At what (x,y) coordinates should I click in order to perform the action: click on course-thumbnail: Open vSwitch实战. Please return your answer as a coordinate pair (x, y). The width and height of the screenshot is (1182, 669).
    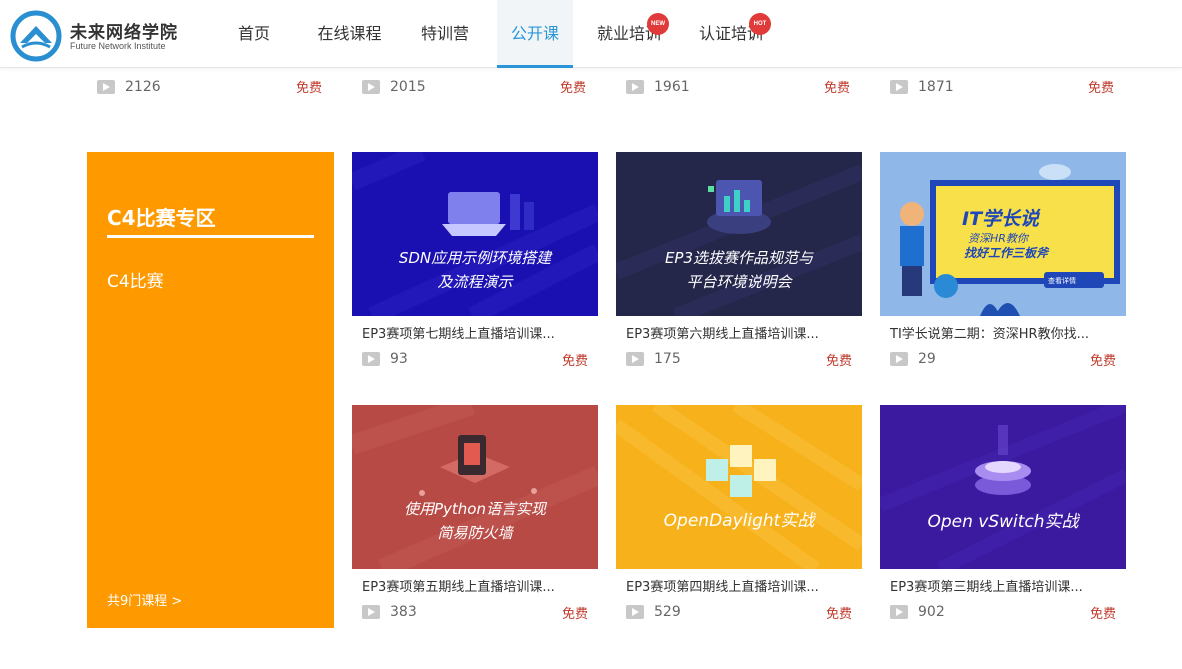
    Looking at the image, I should click on (1003, 487).